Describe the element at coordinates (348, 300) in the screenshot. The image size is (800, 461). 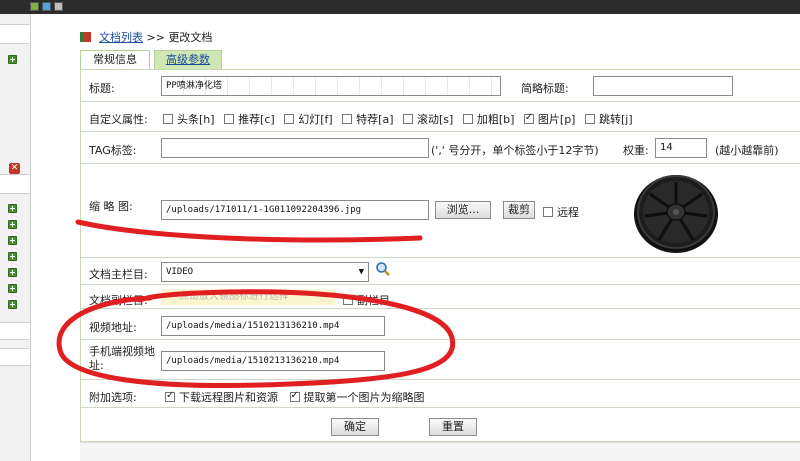
I see `sub-column-checkbox` at that location.